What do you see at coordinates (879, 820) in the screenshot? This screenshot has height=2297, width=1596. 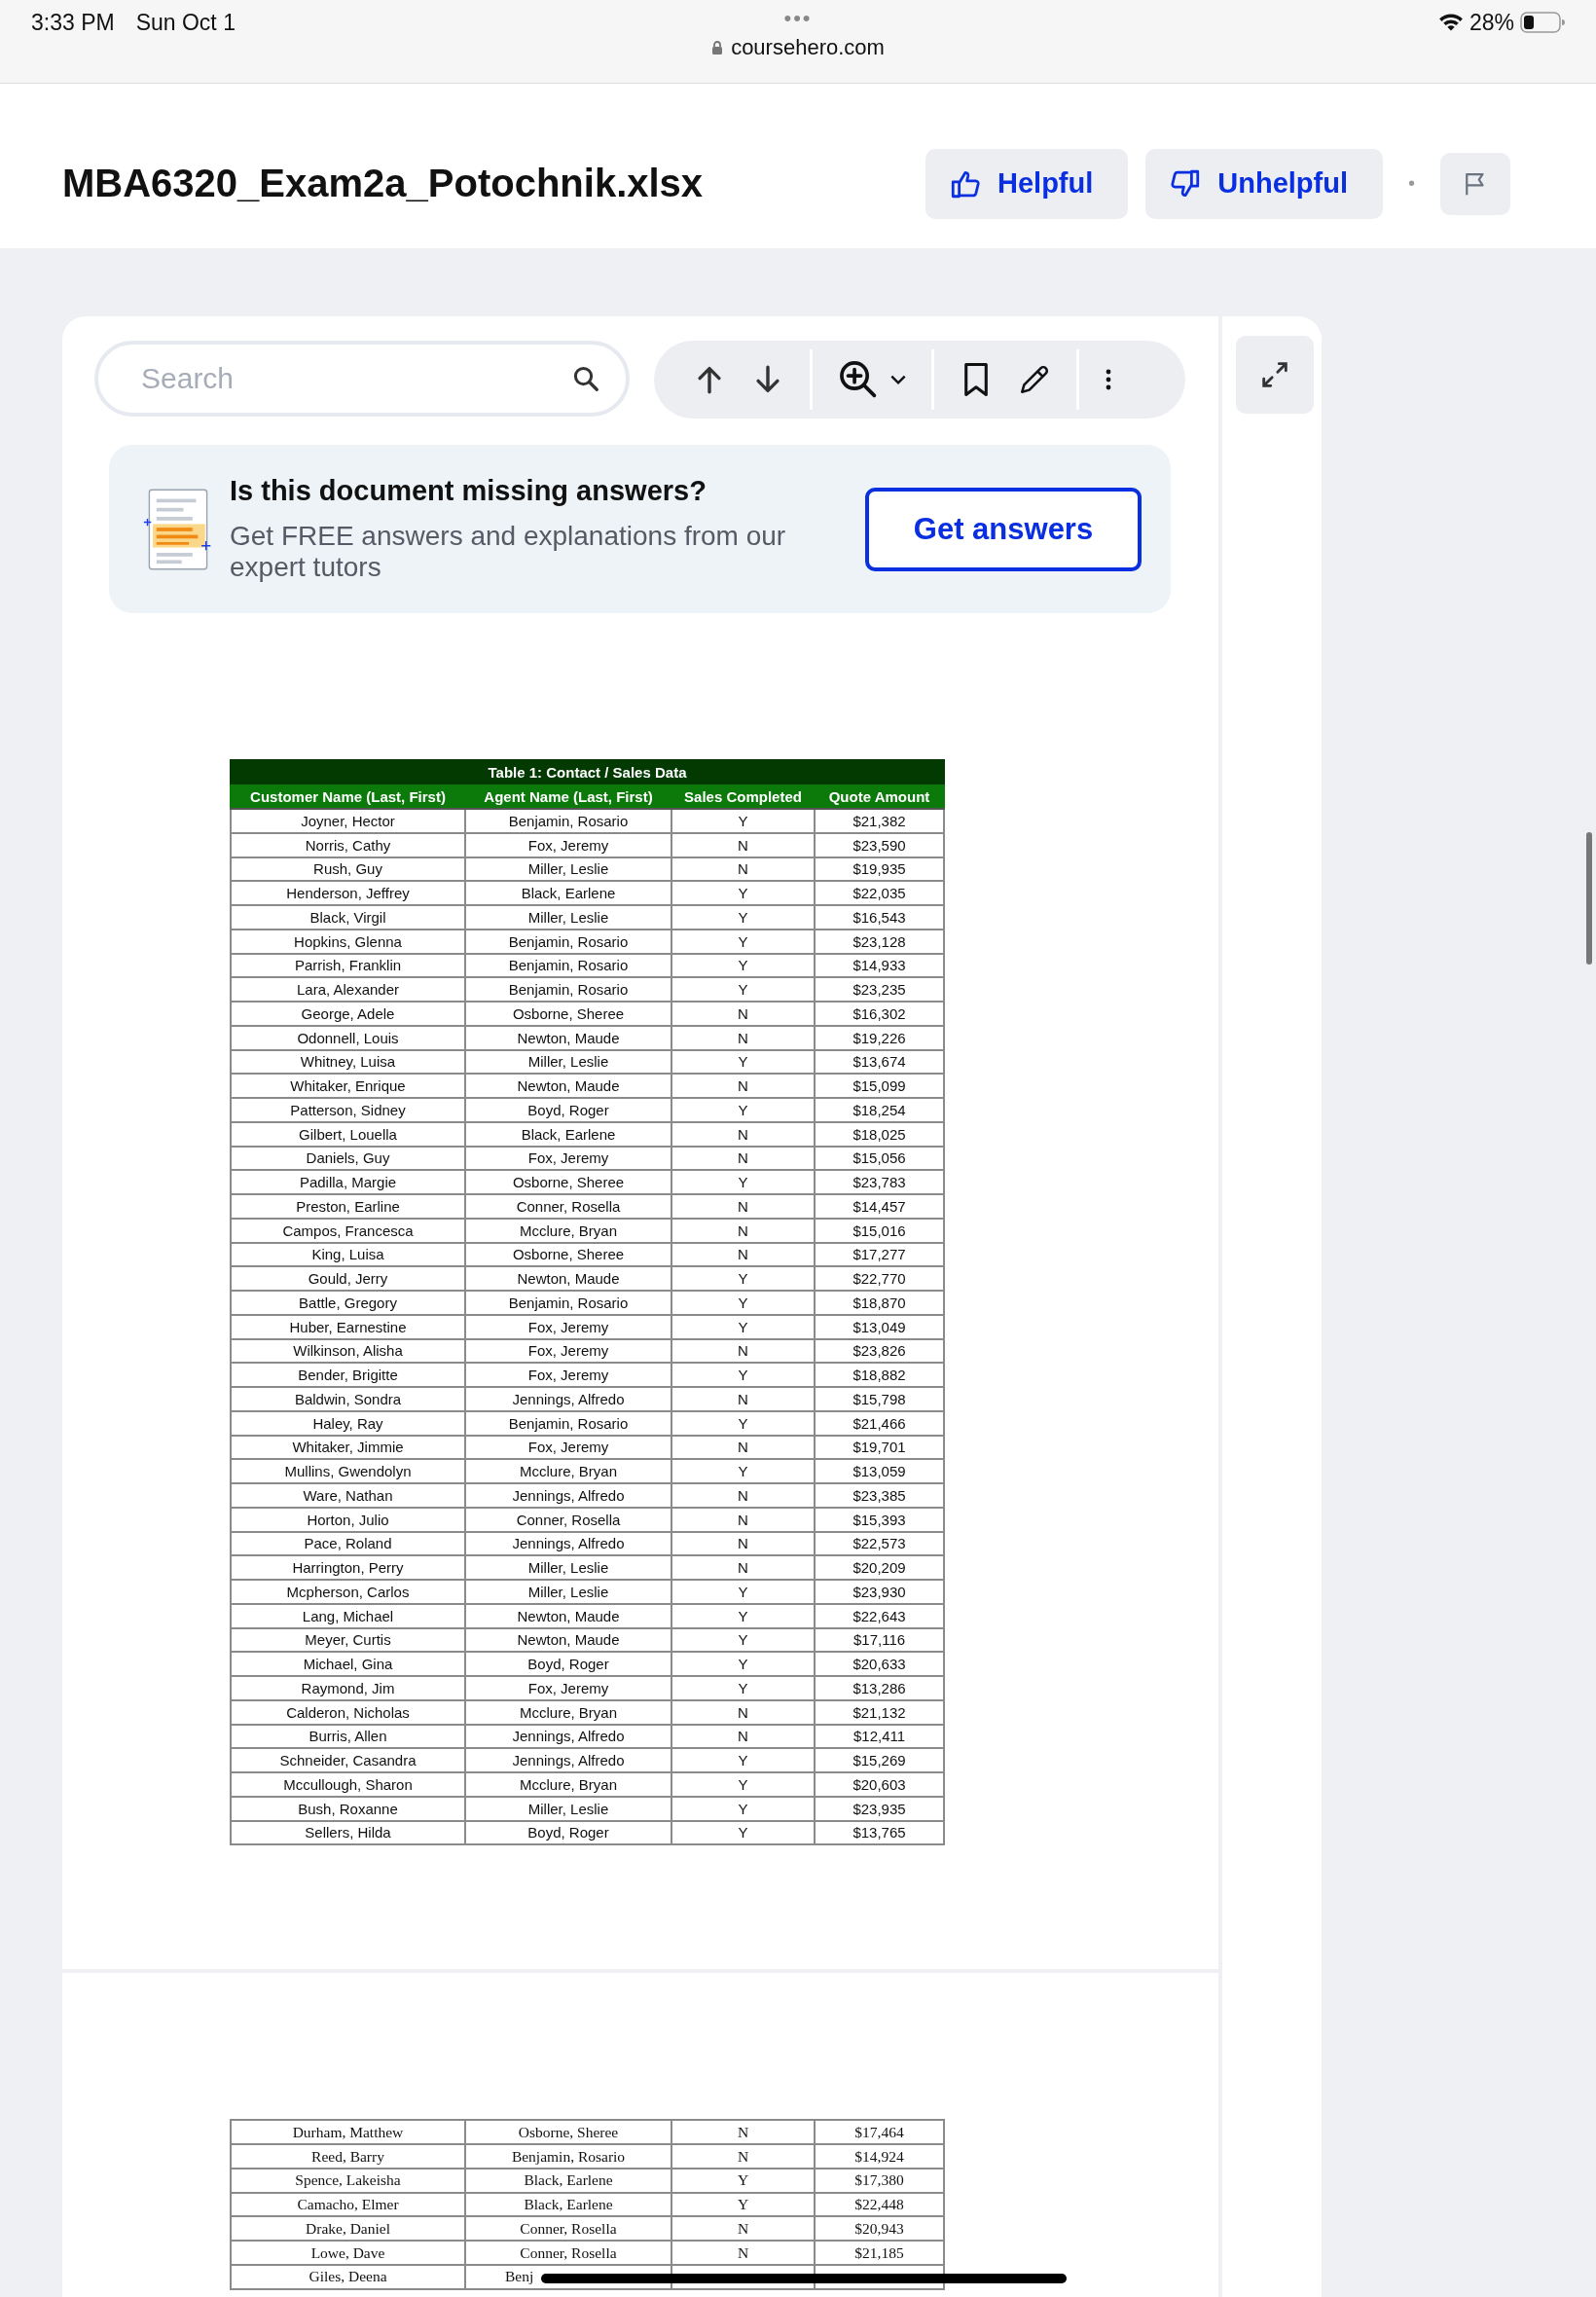 I see `table-cell: $21,382` at bounding box center [879, 820].